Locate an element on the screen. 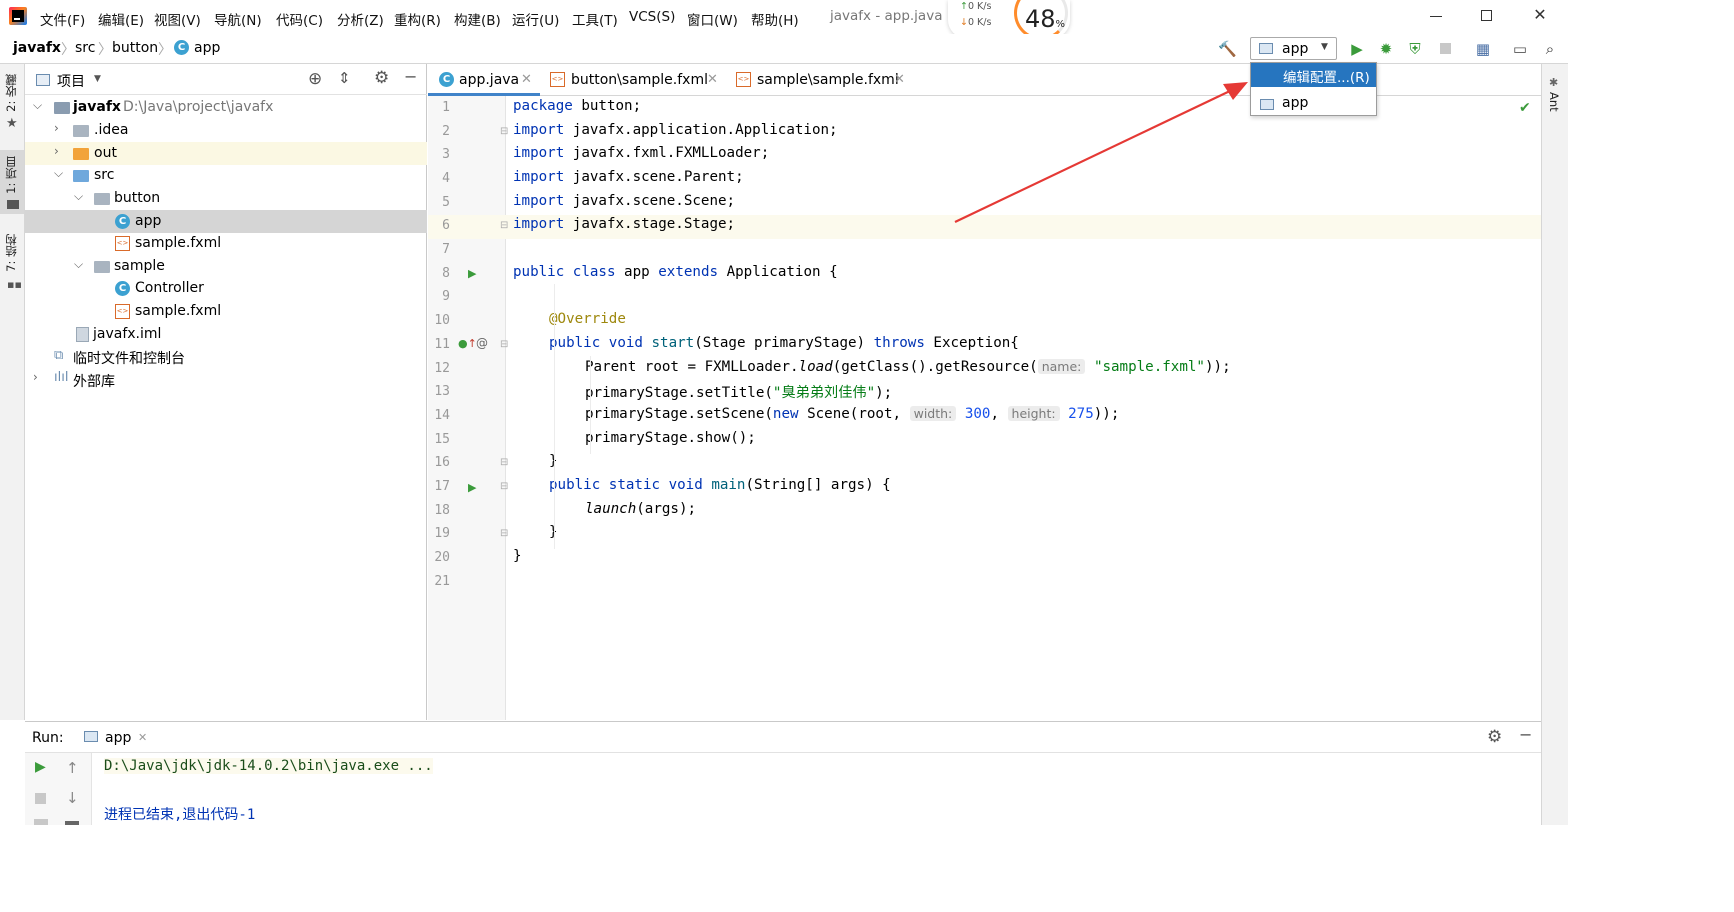 Image resolution: width=1734 pixels, height=912 pixels. menu-file: 文件(F) is located at coordinates (62, 19).